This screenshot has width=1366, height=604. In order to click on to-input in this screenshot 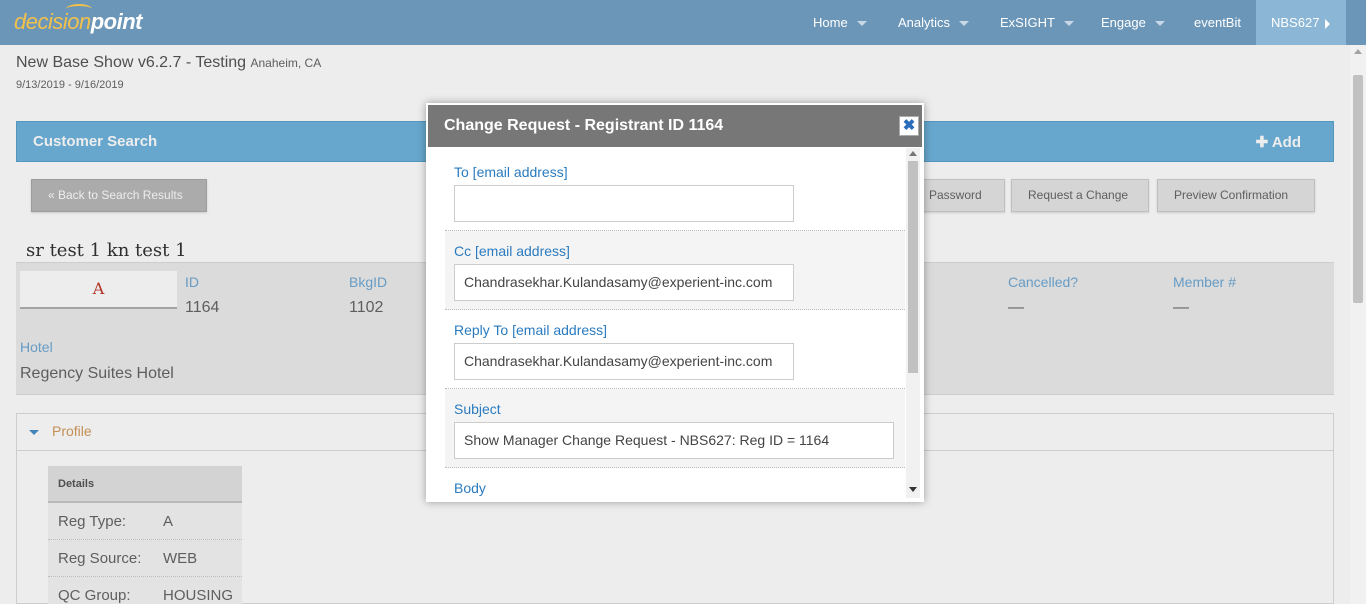, I will do `click(624, 203)`.